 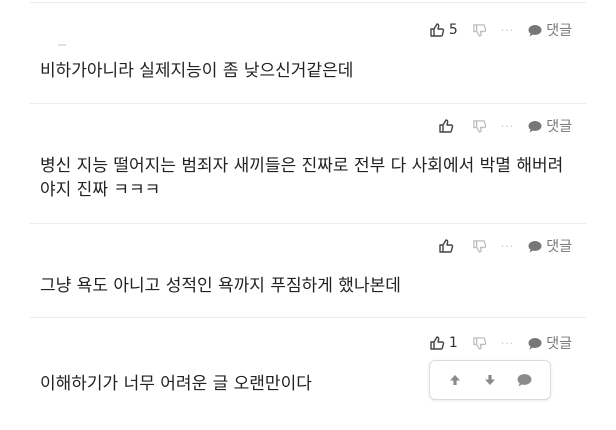 I want to click on scroll-up-button, so click(x=455, y=380).